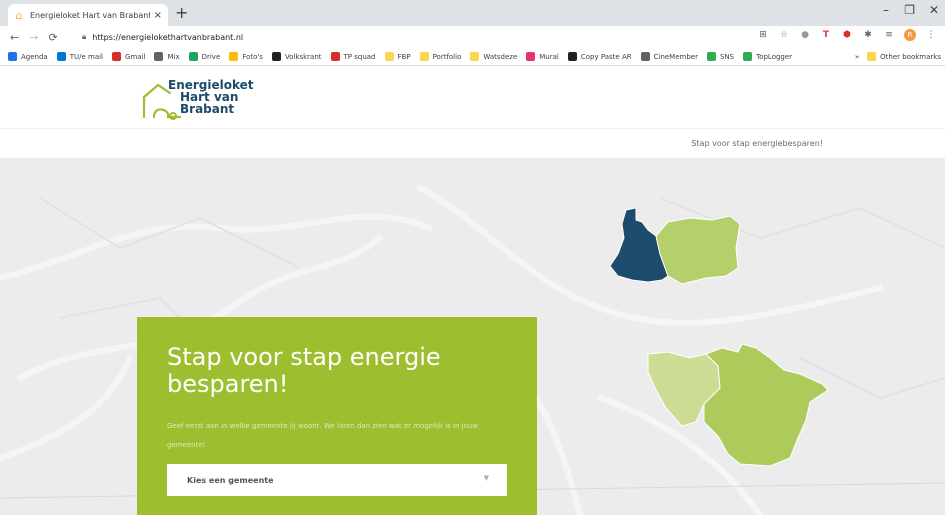  Describe the element at coordinates (34, 56) in the screenshot. I see `bookmark-label: Agenda` at that location.